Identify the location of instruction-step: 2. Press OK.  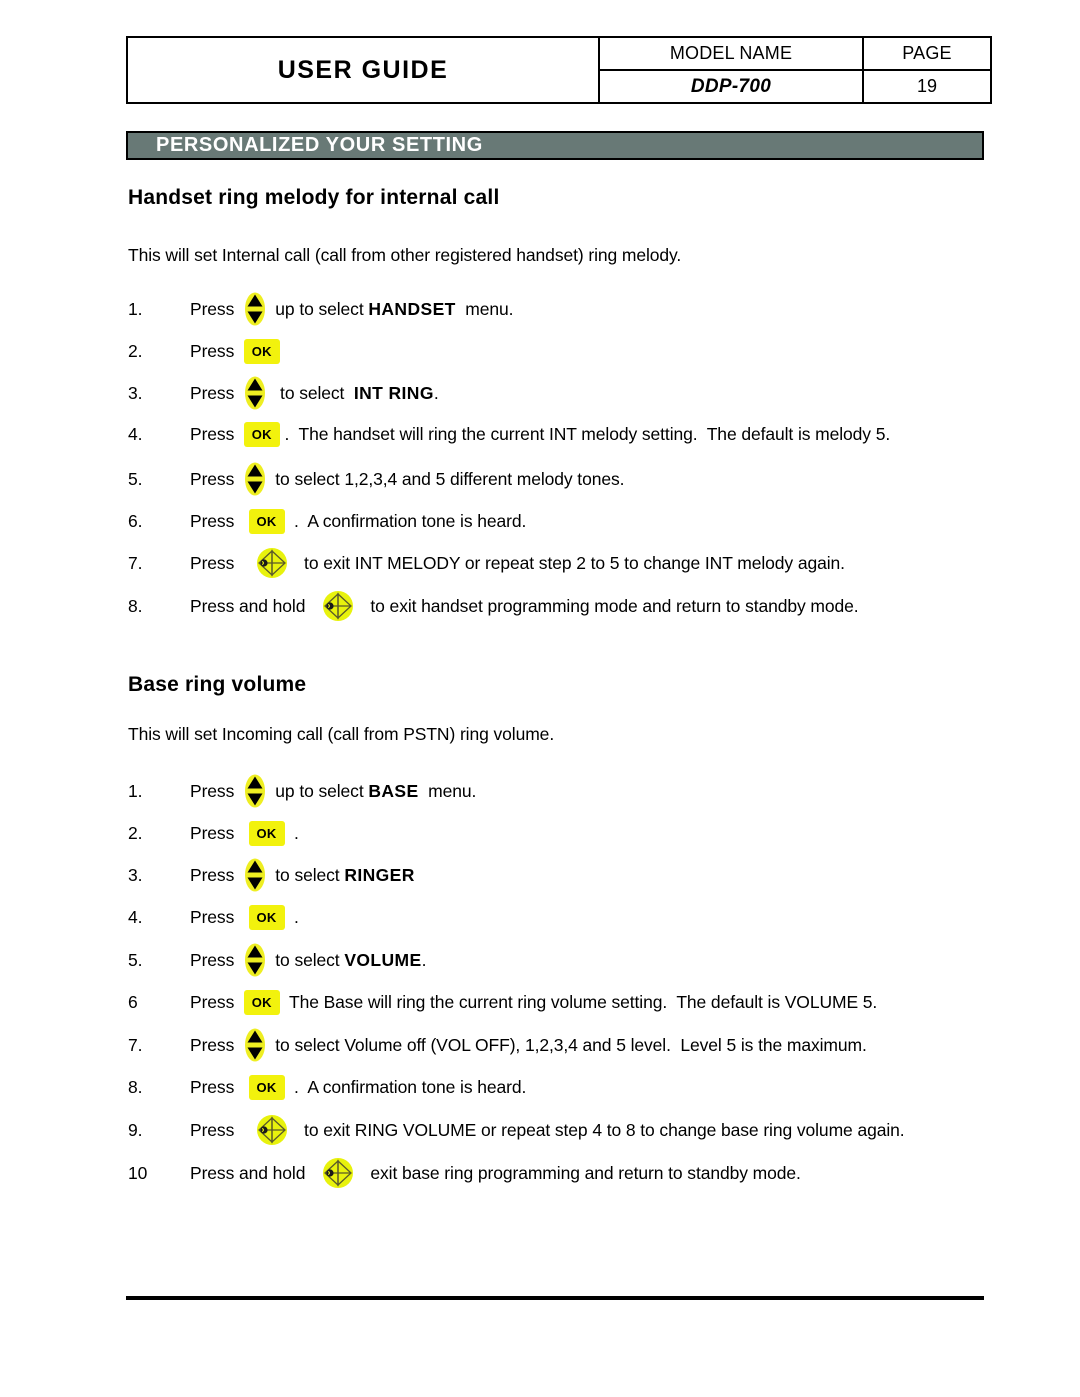
(204, 351).